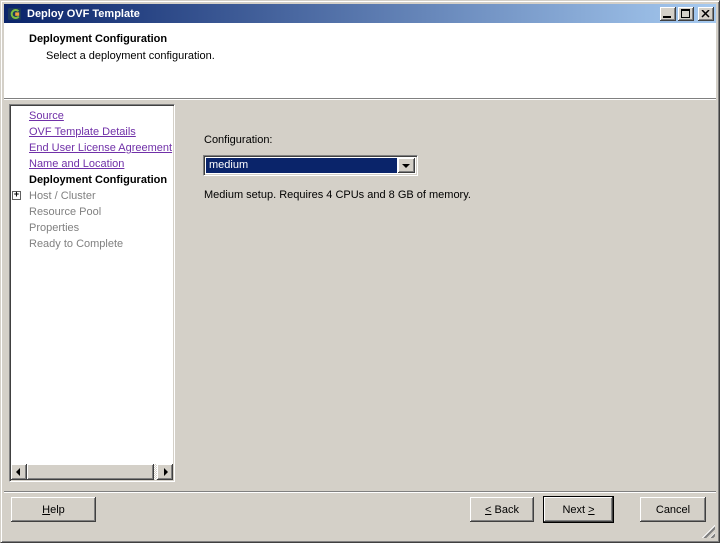 This screenshot has height=543, width=720. I want to click on close-icon, so click(705, 13).